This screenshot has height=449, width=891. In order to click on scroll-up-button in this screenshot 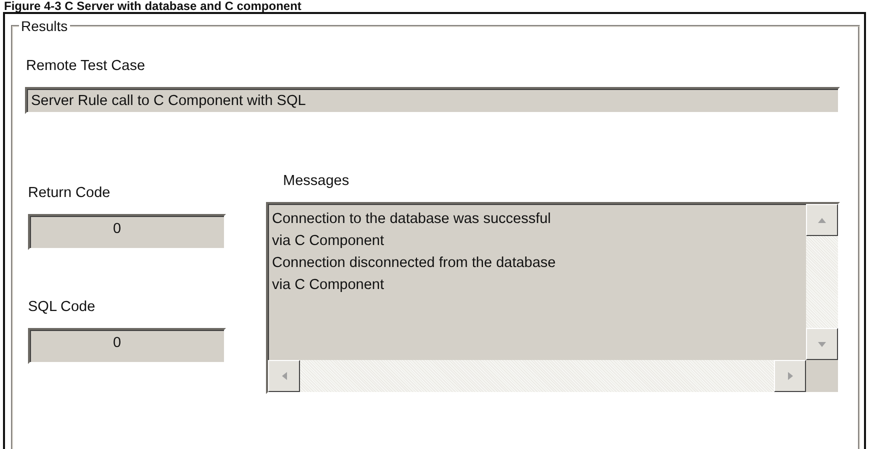, I will do `click(822, 220)`.